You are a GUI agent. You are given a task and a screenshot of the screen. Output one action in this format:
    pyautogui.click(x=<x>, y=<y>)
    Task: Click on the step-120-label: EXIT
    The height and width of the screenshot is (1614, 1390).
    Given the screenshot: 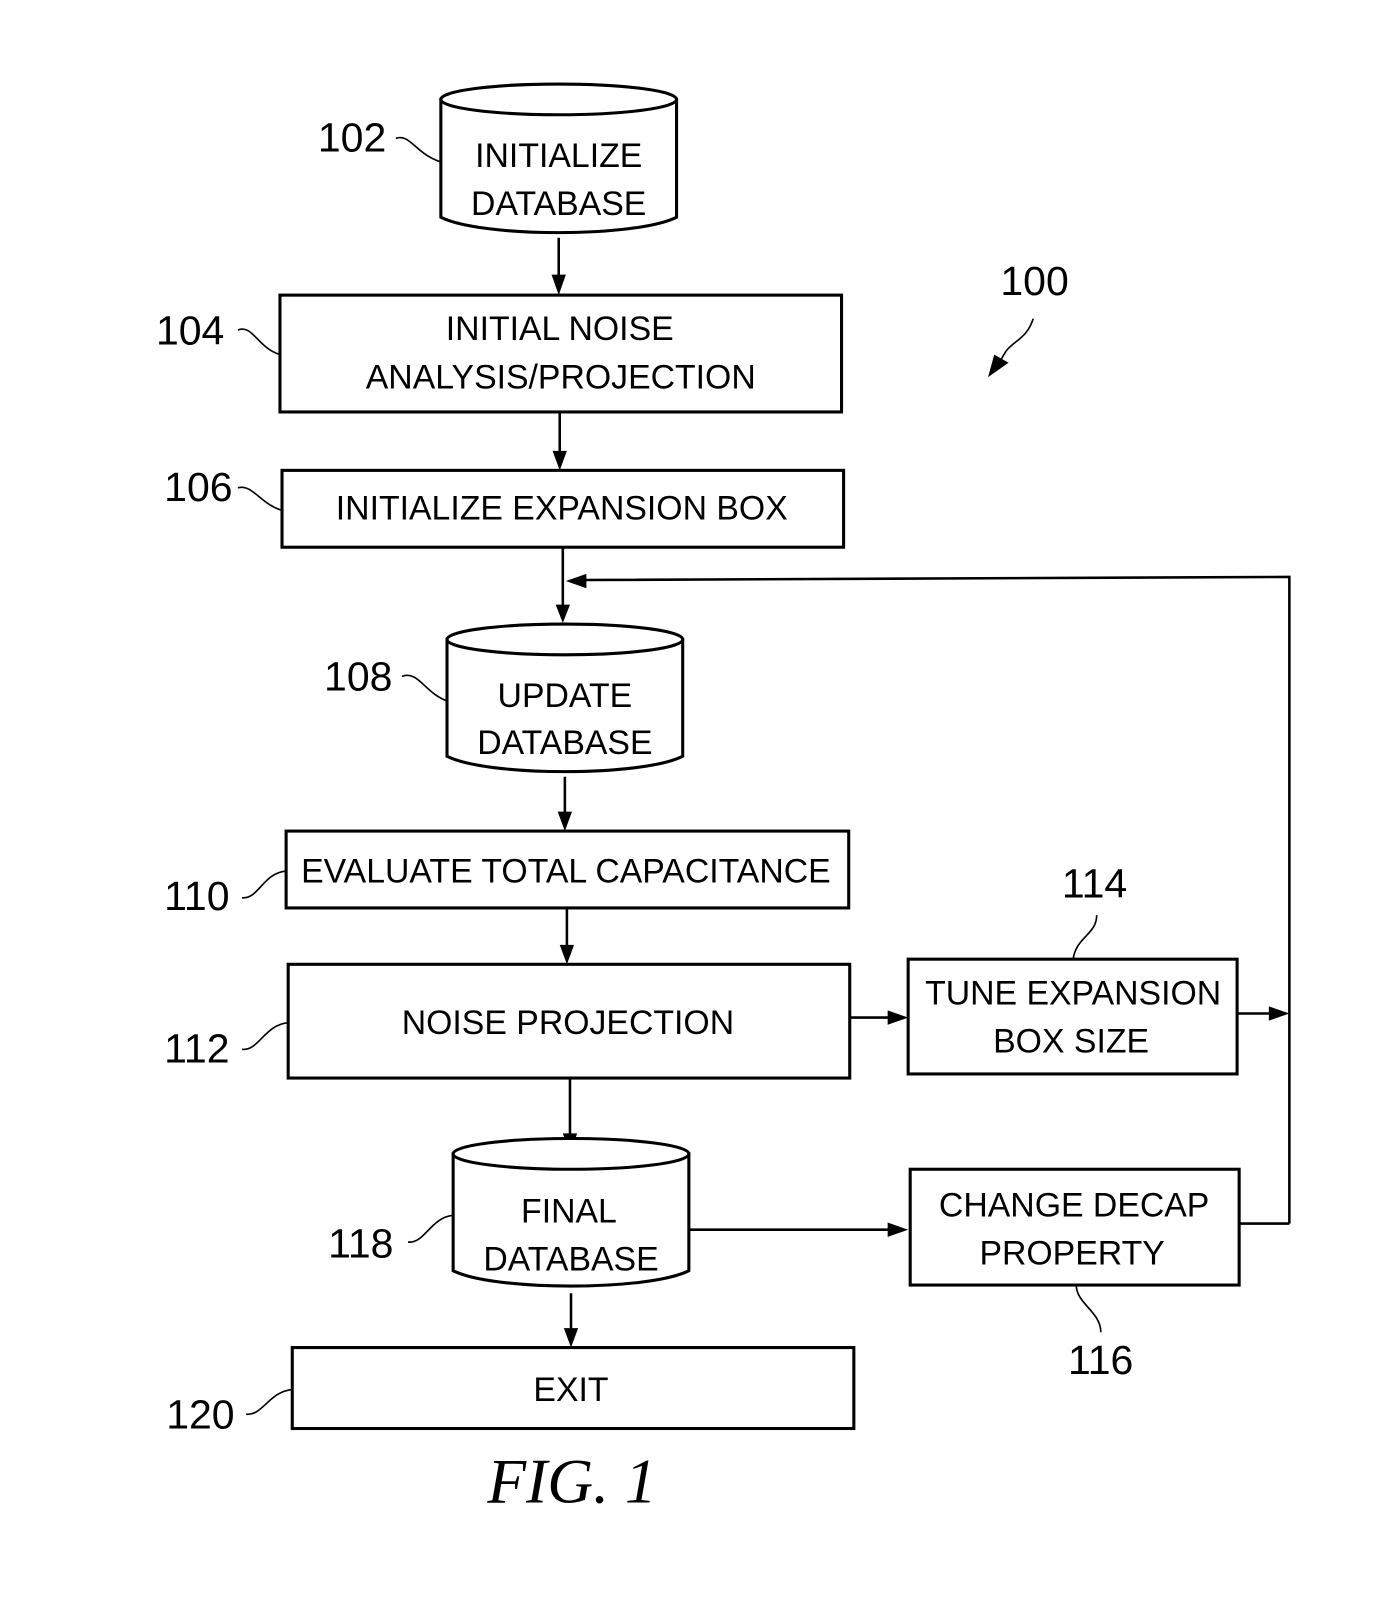 What is the action you would take?
    pyautogui.click(x=570, y=1390)
    